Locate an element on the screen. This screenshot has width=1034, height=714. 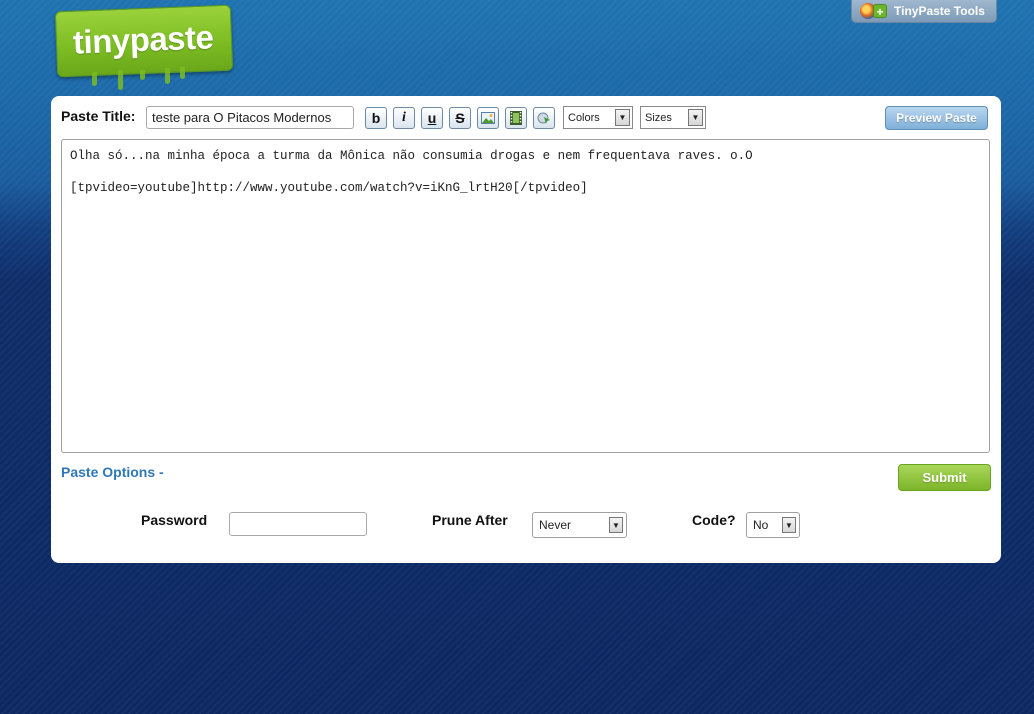
underline-button: u is located at coordinates (432, 118).